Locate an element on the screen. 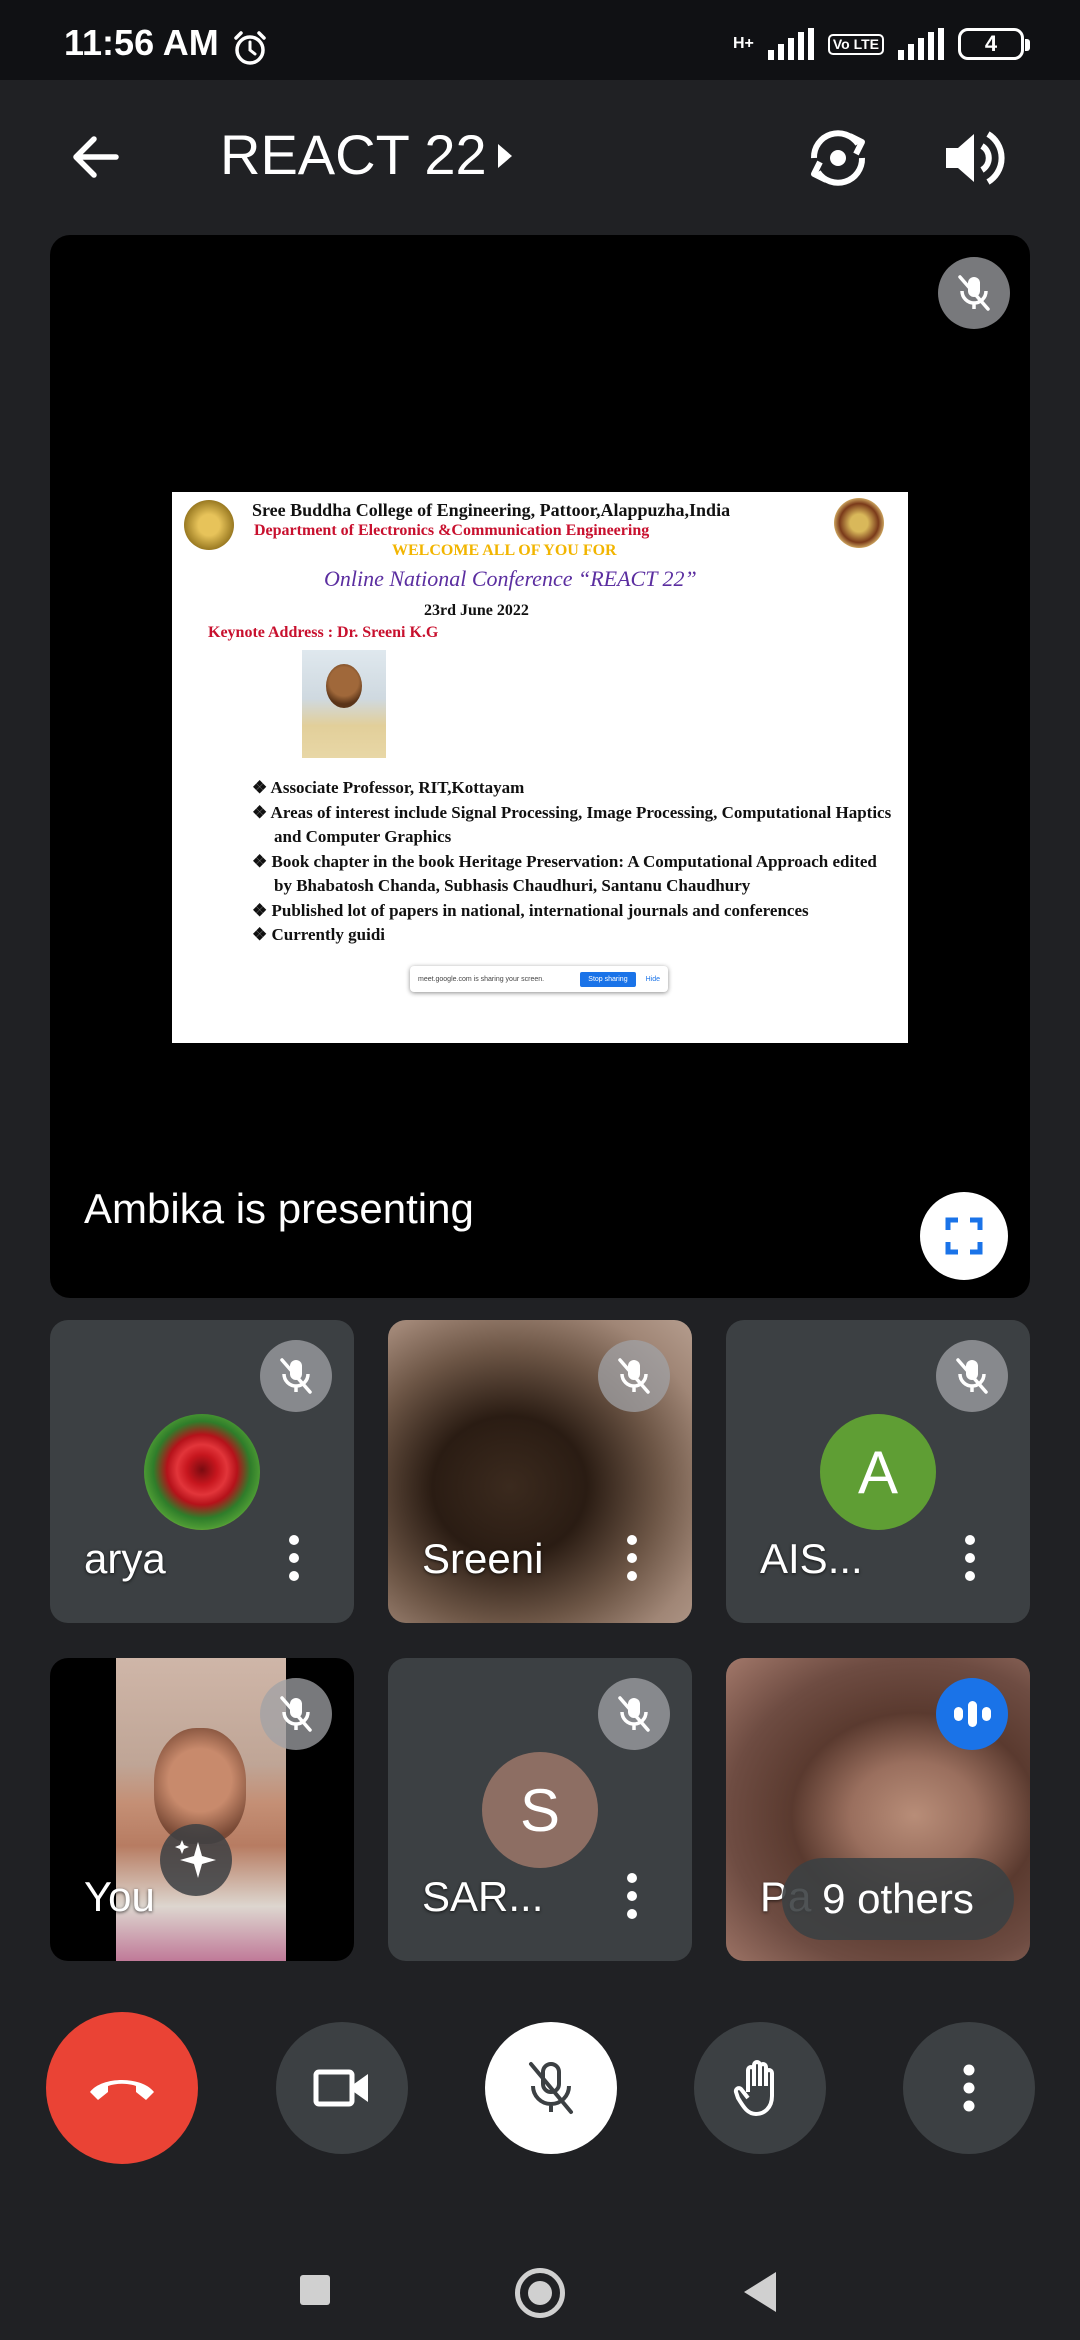 This screenshot has height=2340, width=1080. more-options-icon is located at coordinates (969, 2088).